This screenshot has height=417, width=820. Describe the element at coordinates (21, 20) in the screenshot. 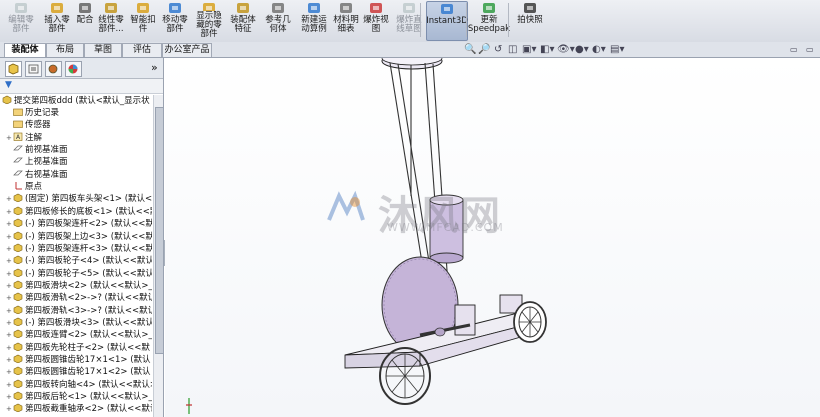

I see `edit-component-button: 编辑零 部件` at that location.